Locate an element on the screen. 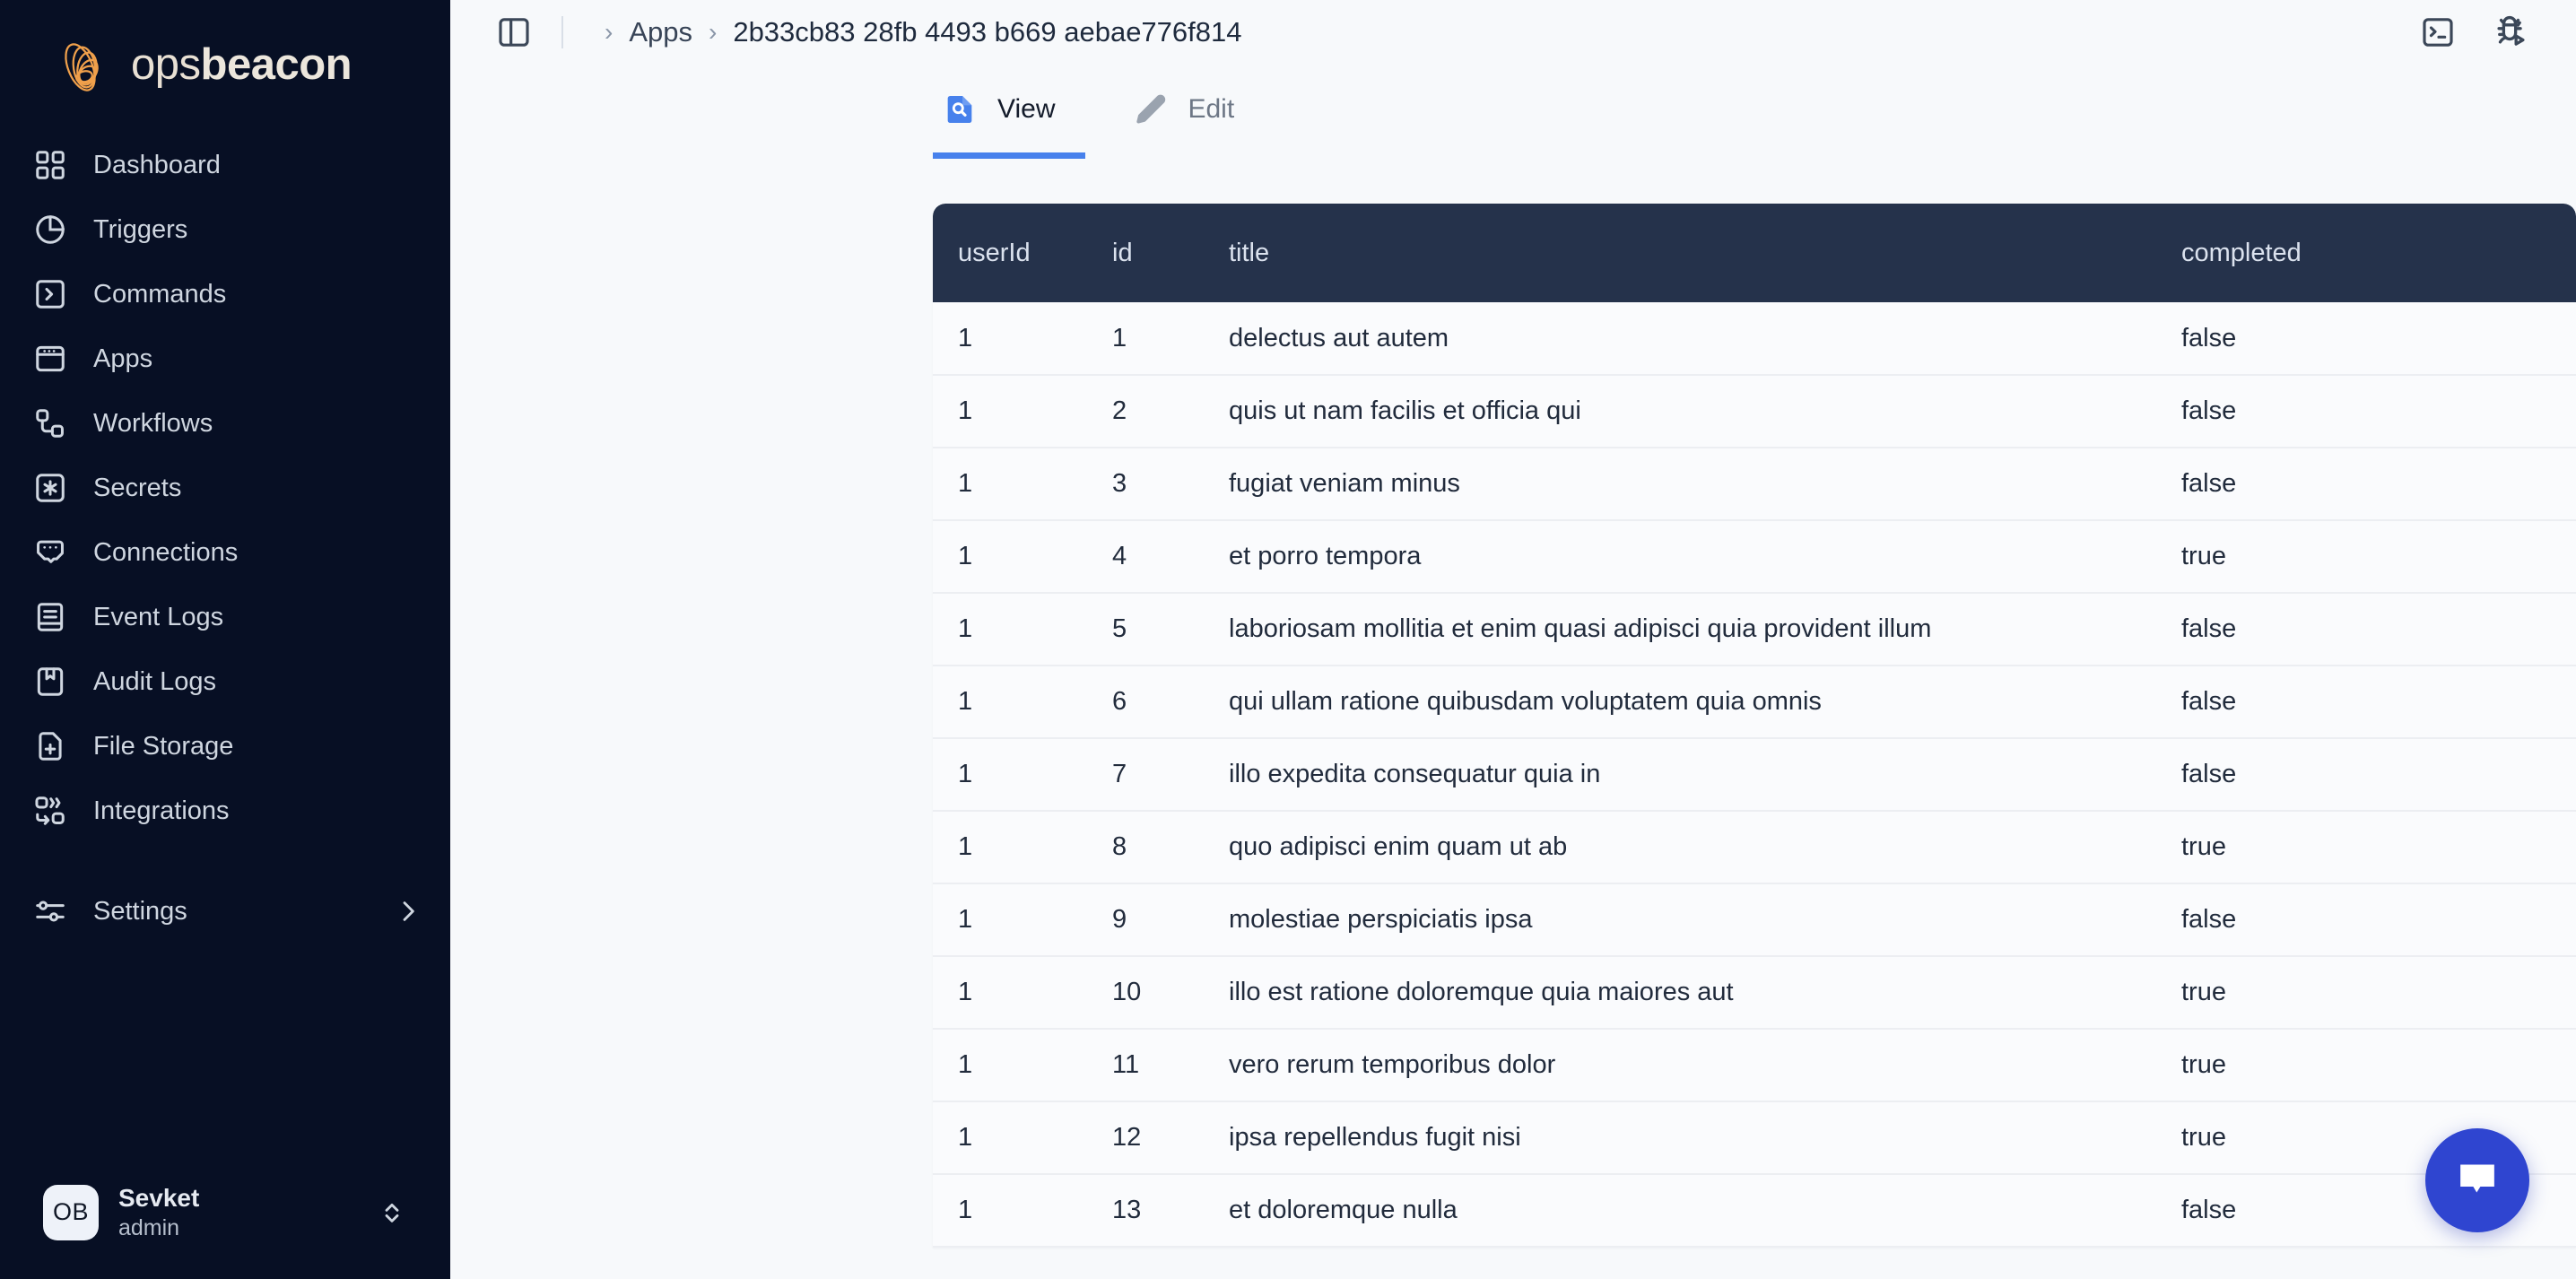  chat-bubble-icon is located at coordinates (2477, 1181).